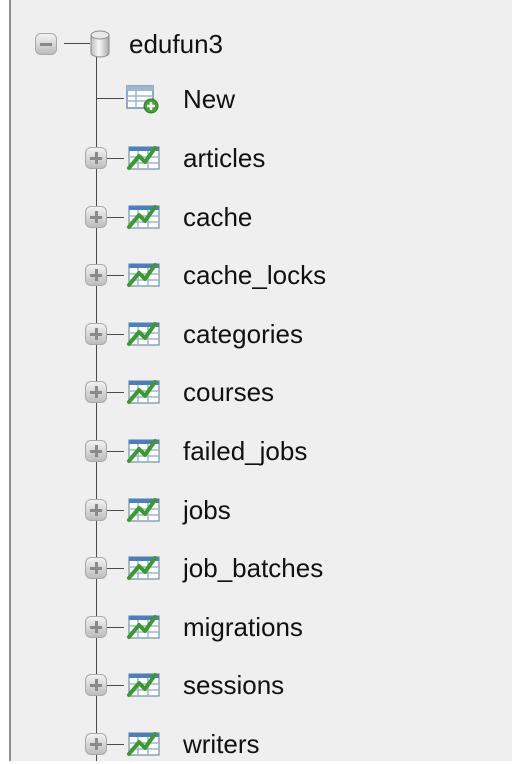 This screenshot has height=764, width=512. What do you see at coordinates (100, 44) in the screenshot?
I see `database-icon` at bounding box center [100, 44].